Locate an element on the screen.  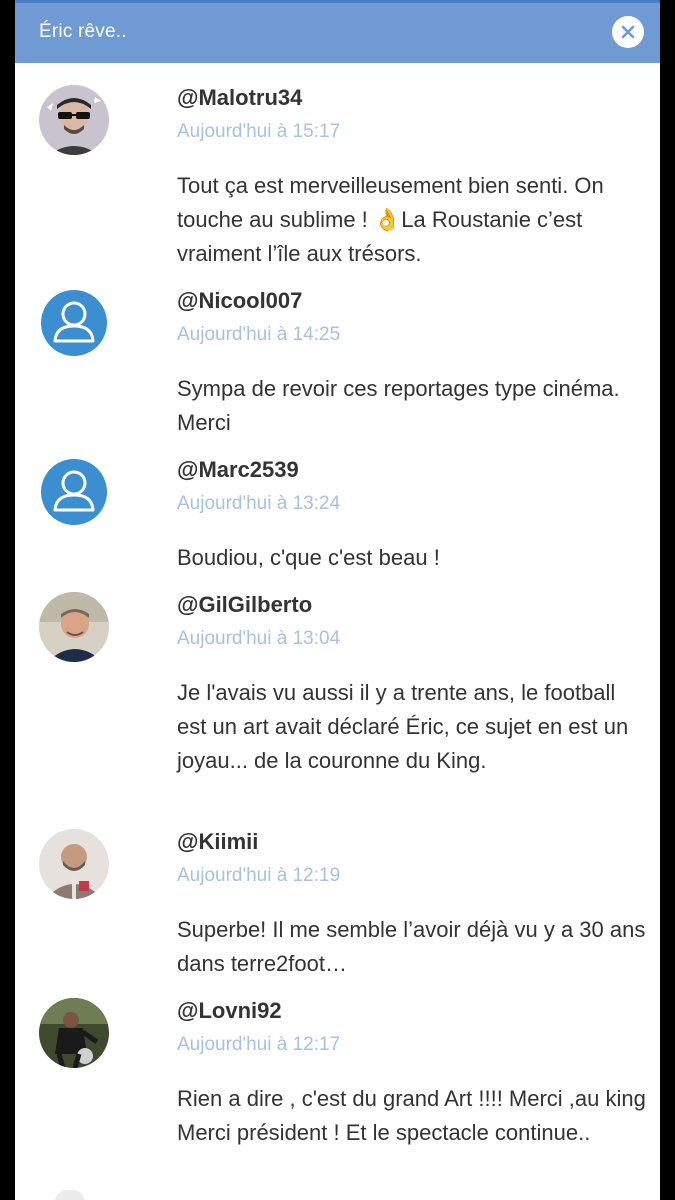
comment-timestamp: Aujourd'hui à 13:04 is located at coordinates (259, 638).